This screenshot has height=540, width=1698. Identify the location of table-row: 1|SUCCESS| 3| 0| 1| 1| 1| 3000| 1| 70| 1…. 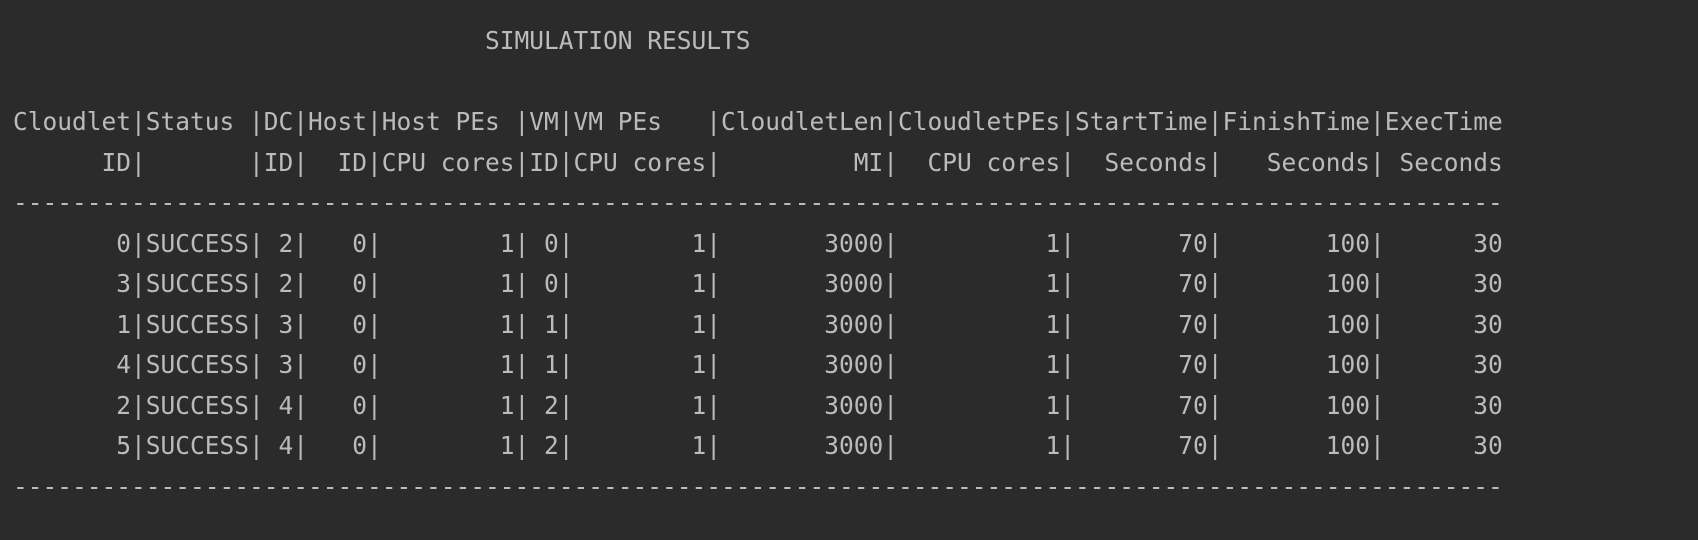
(758, 324).